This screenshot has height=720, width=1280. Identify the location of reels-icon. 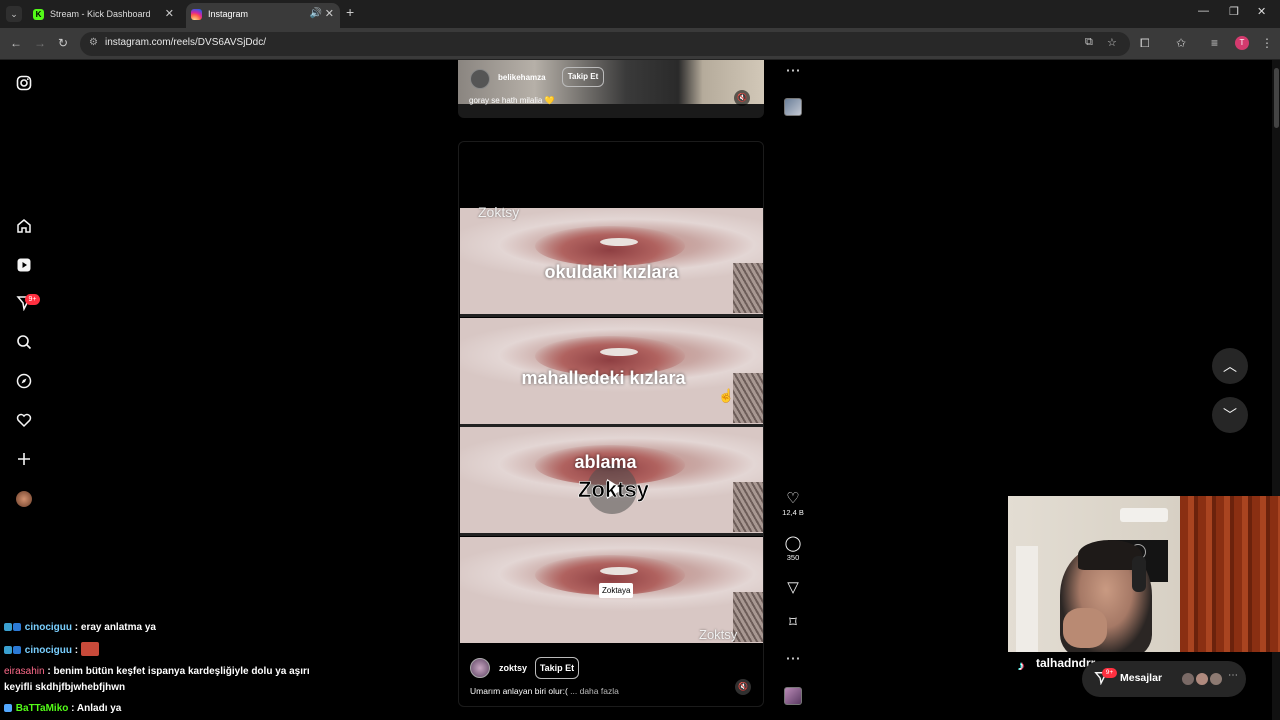
(24, 267).